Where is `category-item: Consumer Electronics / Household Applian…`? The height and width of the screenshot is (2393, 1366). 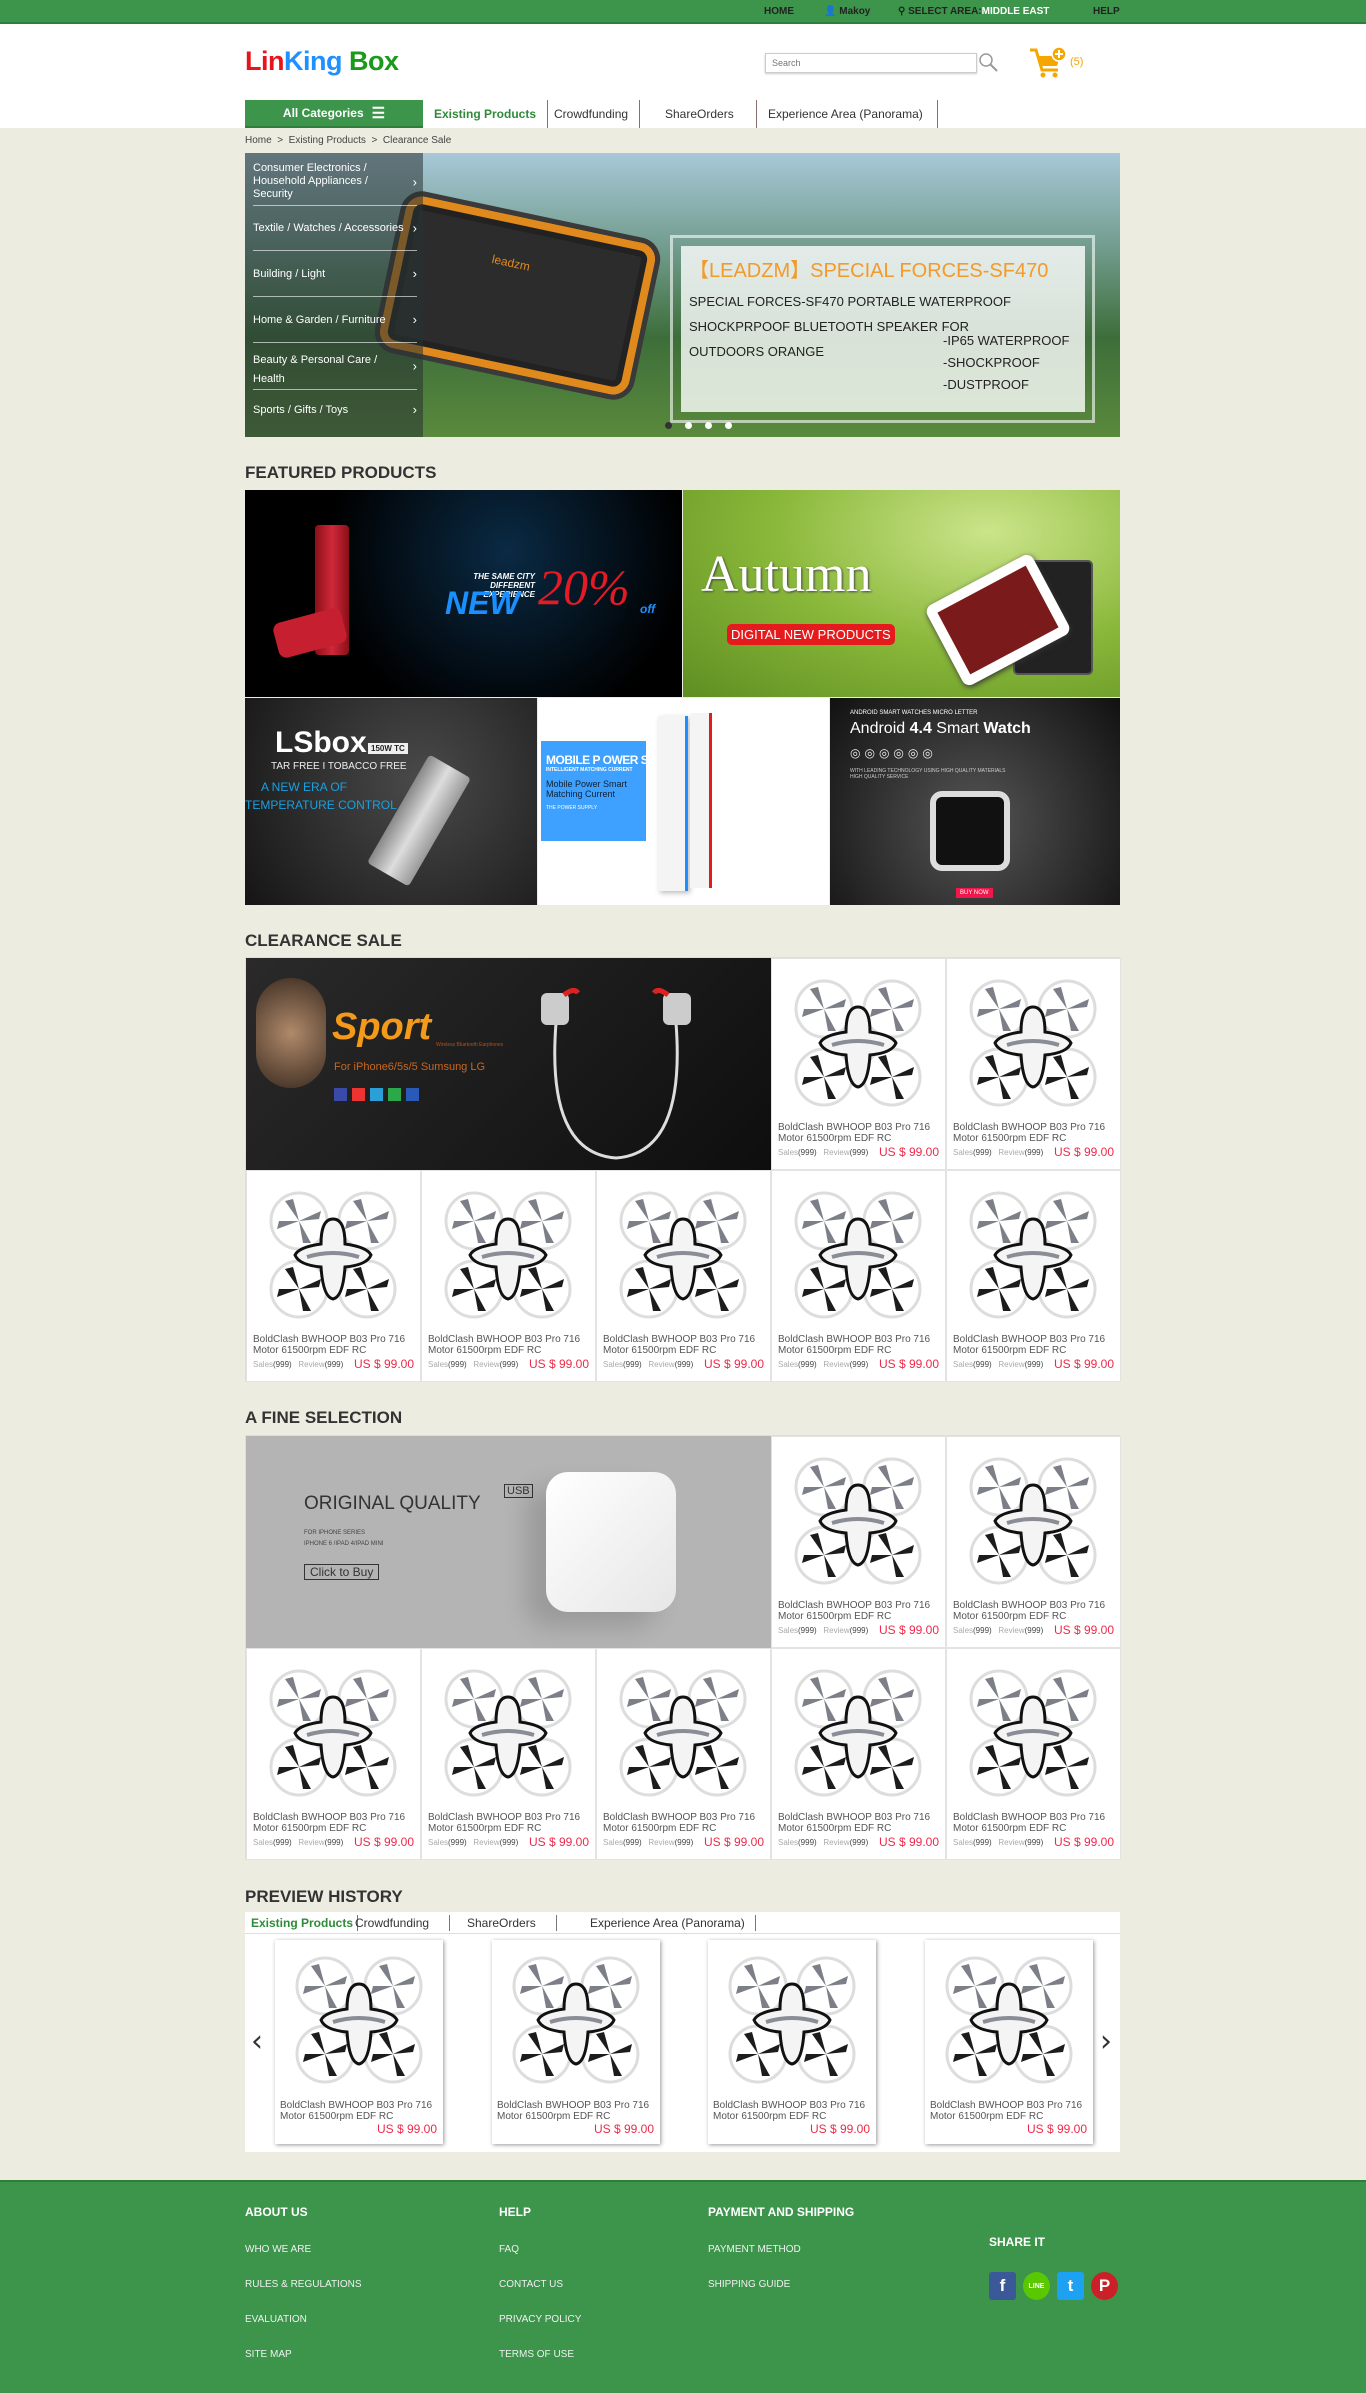
category-item: Consumer Electronics / Household Applian… is located at coordinates (335, 182).